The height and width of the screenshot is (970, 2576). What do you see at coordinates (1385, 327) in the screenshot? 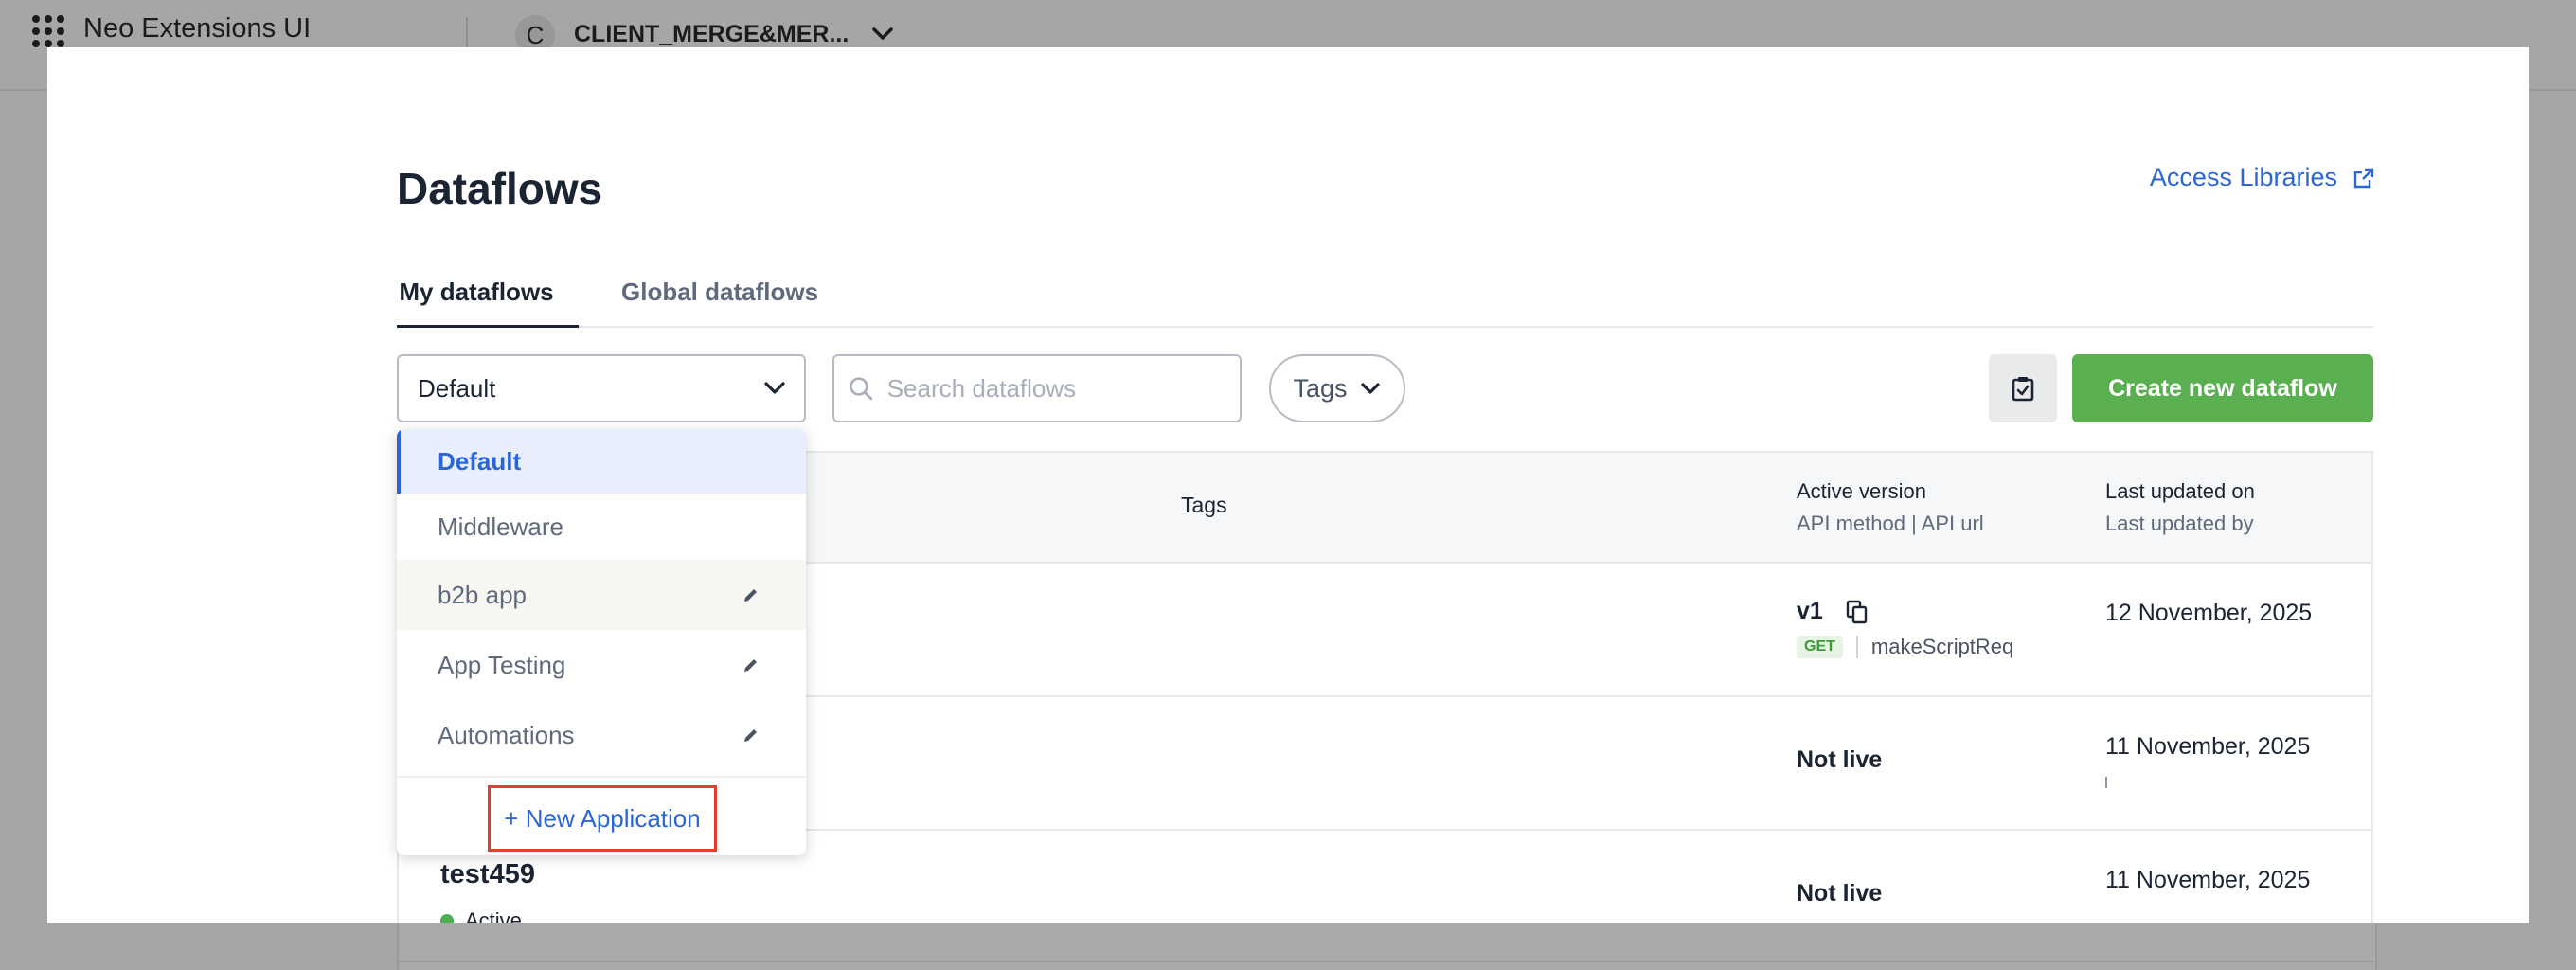
I see `tabs-divider` at bounding box center [1385, 327].